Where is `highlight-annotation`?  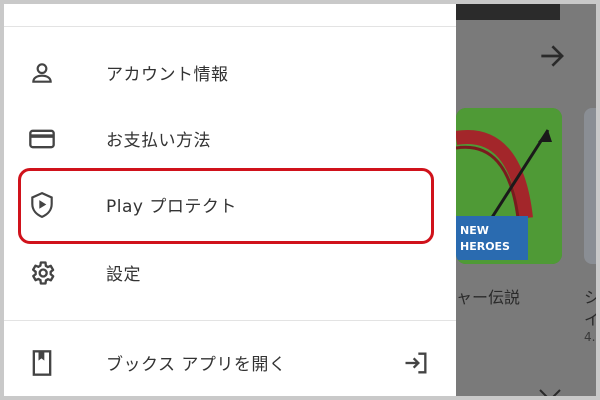
highlight-annotation is located at coordinates (226, 206).